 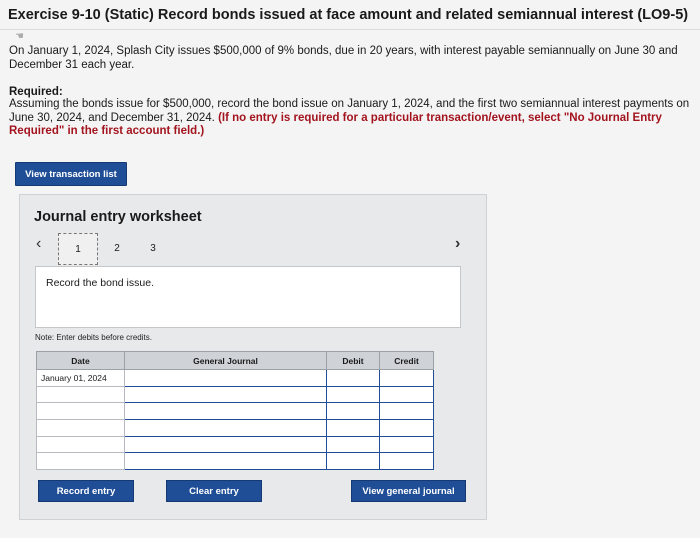 I want to click on view-general-journal-button: View general journal, so click(x=408, y=491).